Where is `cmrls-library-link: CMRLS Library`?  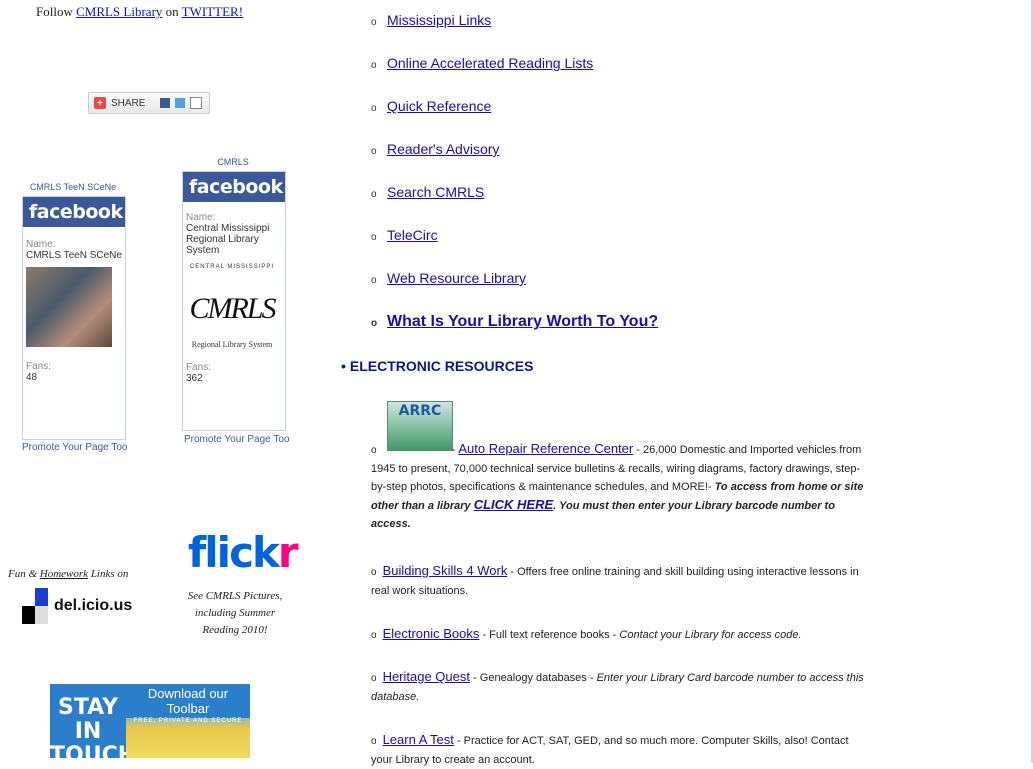 cmrls-library-link: CMRLS Library is located at coordinates (119, 11).